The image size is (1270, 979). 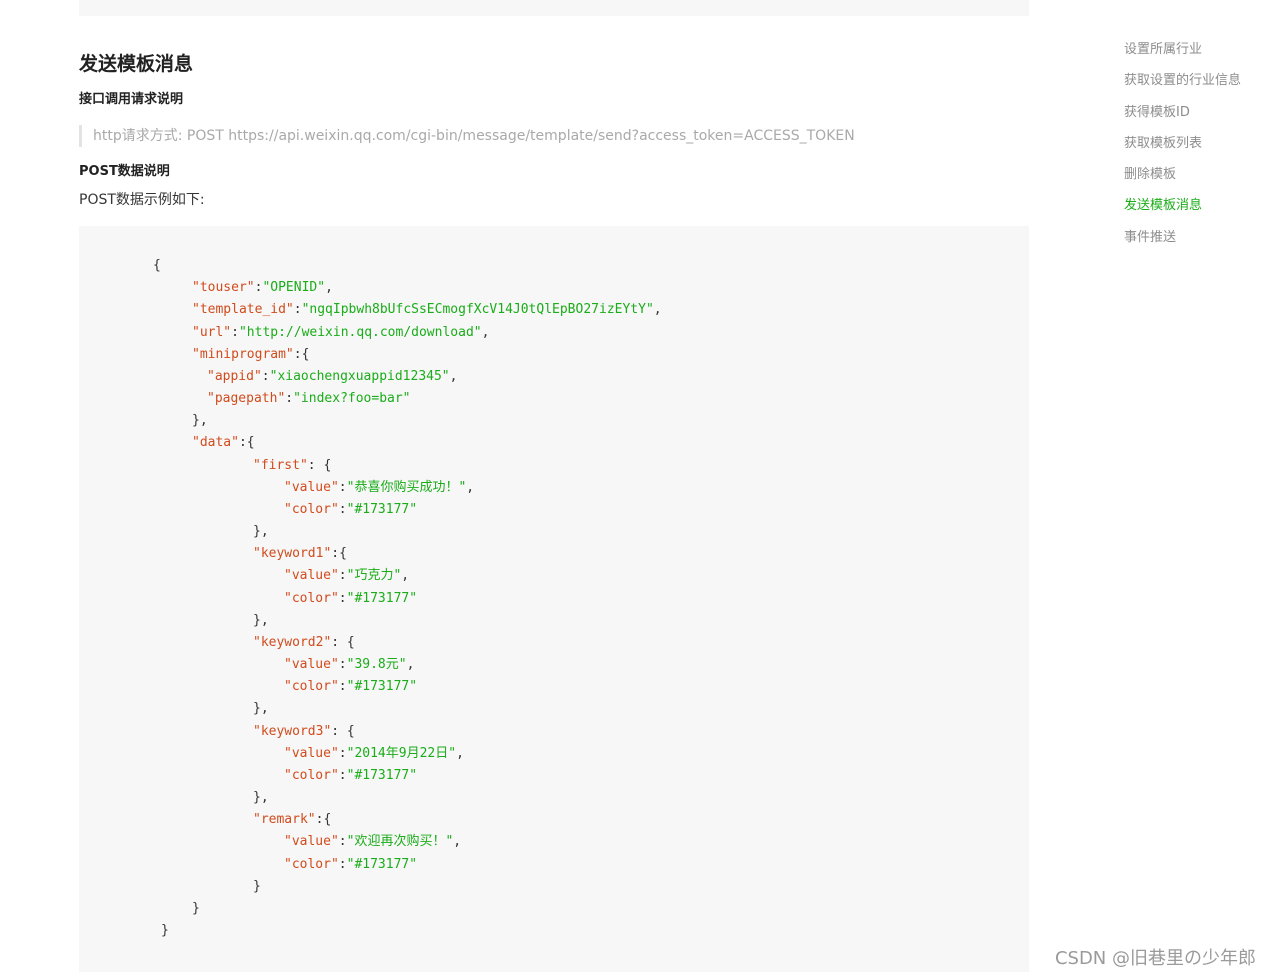 I want to click on page-title: 发送模板消息, so click(x=136, y=64).